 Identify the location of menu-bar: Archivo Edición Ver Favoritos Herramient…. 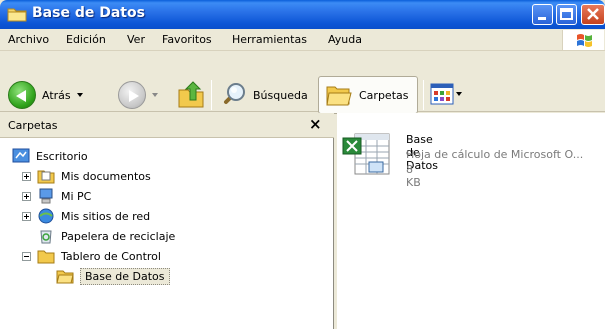
(302, 40).